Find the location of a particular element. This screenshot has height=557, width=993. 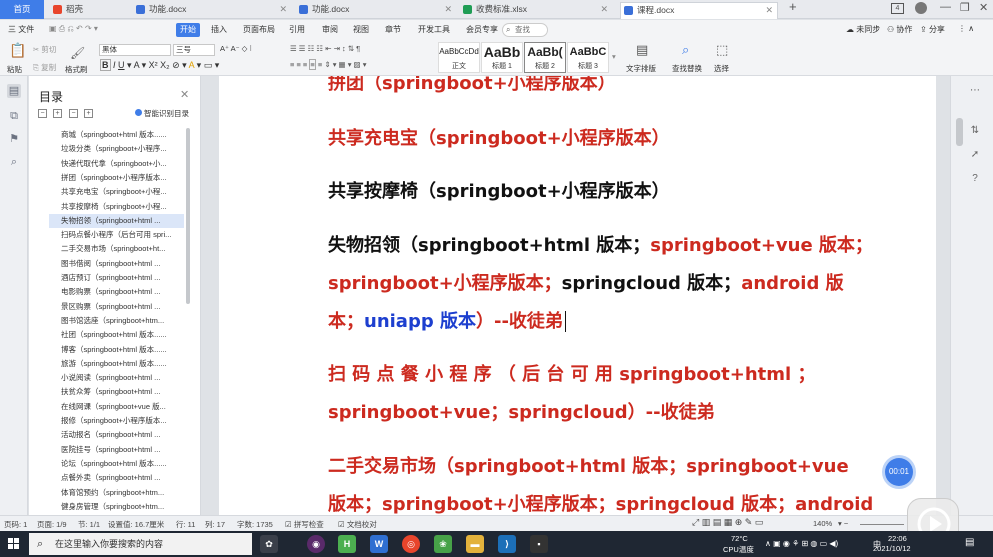

tab-doc-active: 课程.docx ✕ is located at coordinates (699, 10).